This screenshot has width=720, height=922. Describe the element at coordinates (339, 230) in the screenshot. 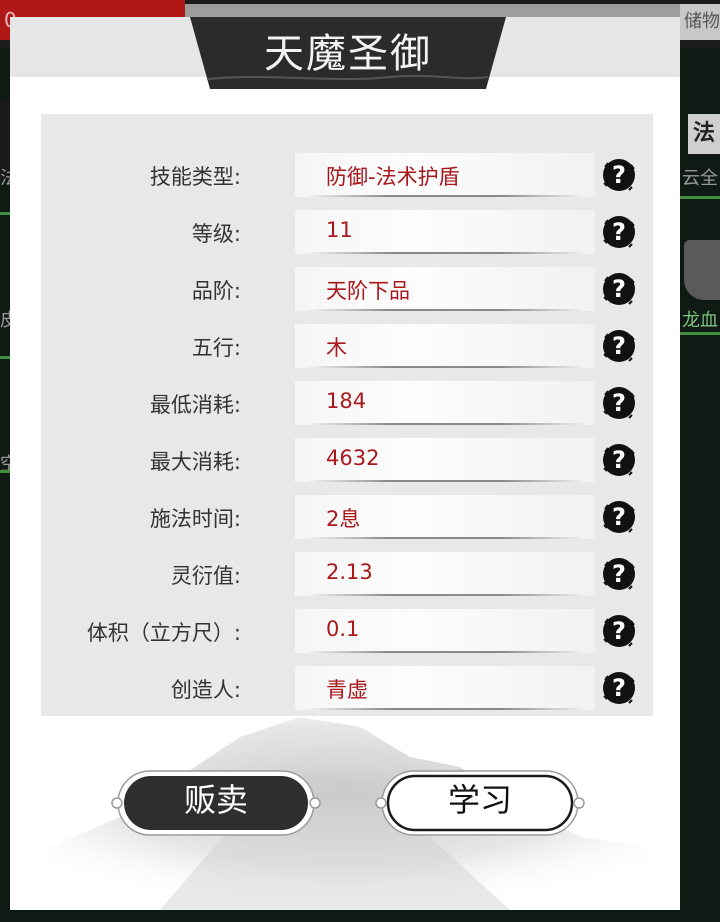

I see `attribute-value: 11` at that location.